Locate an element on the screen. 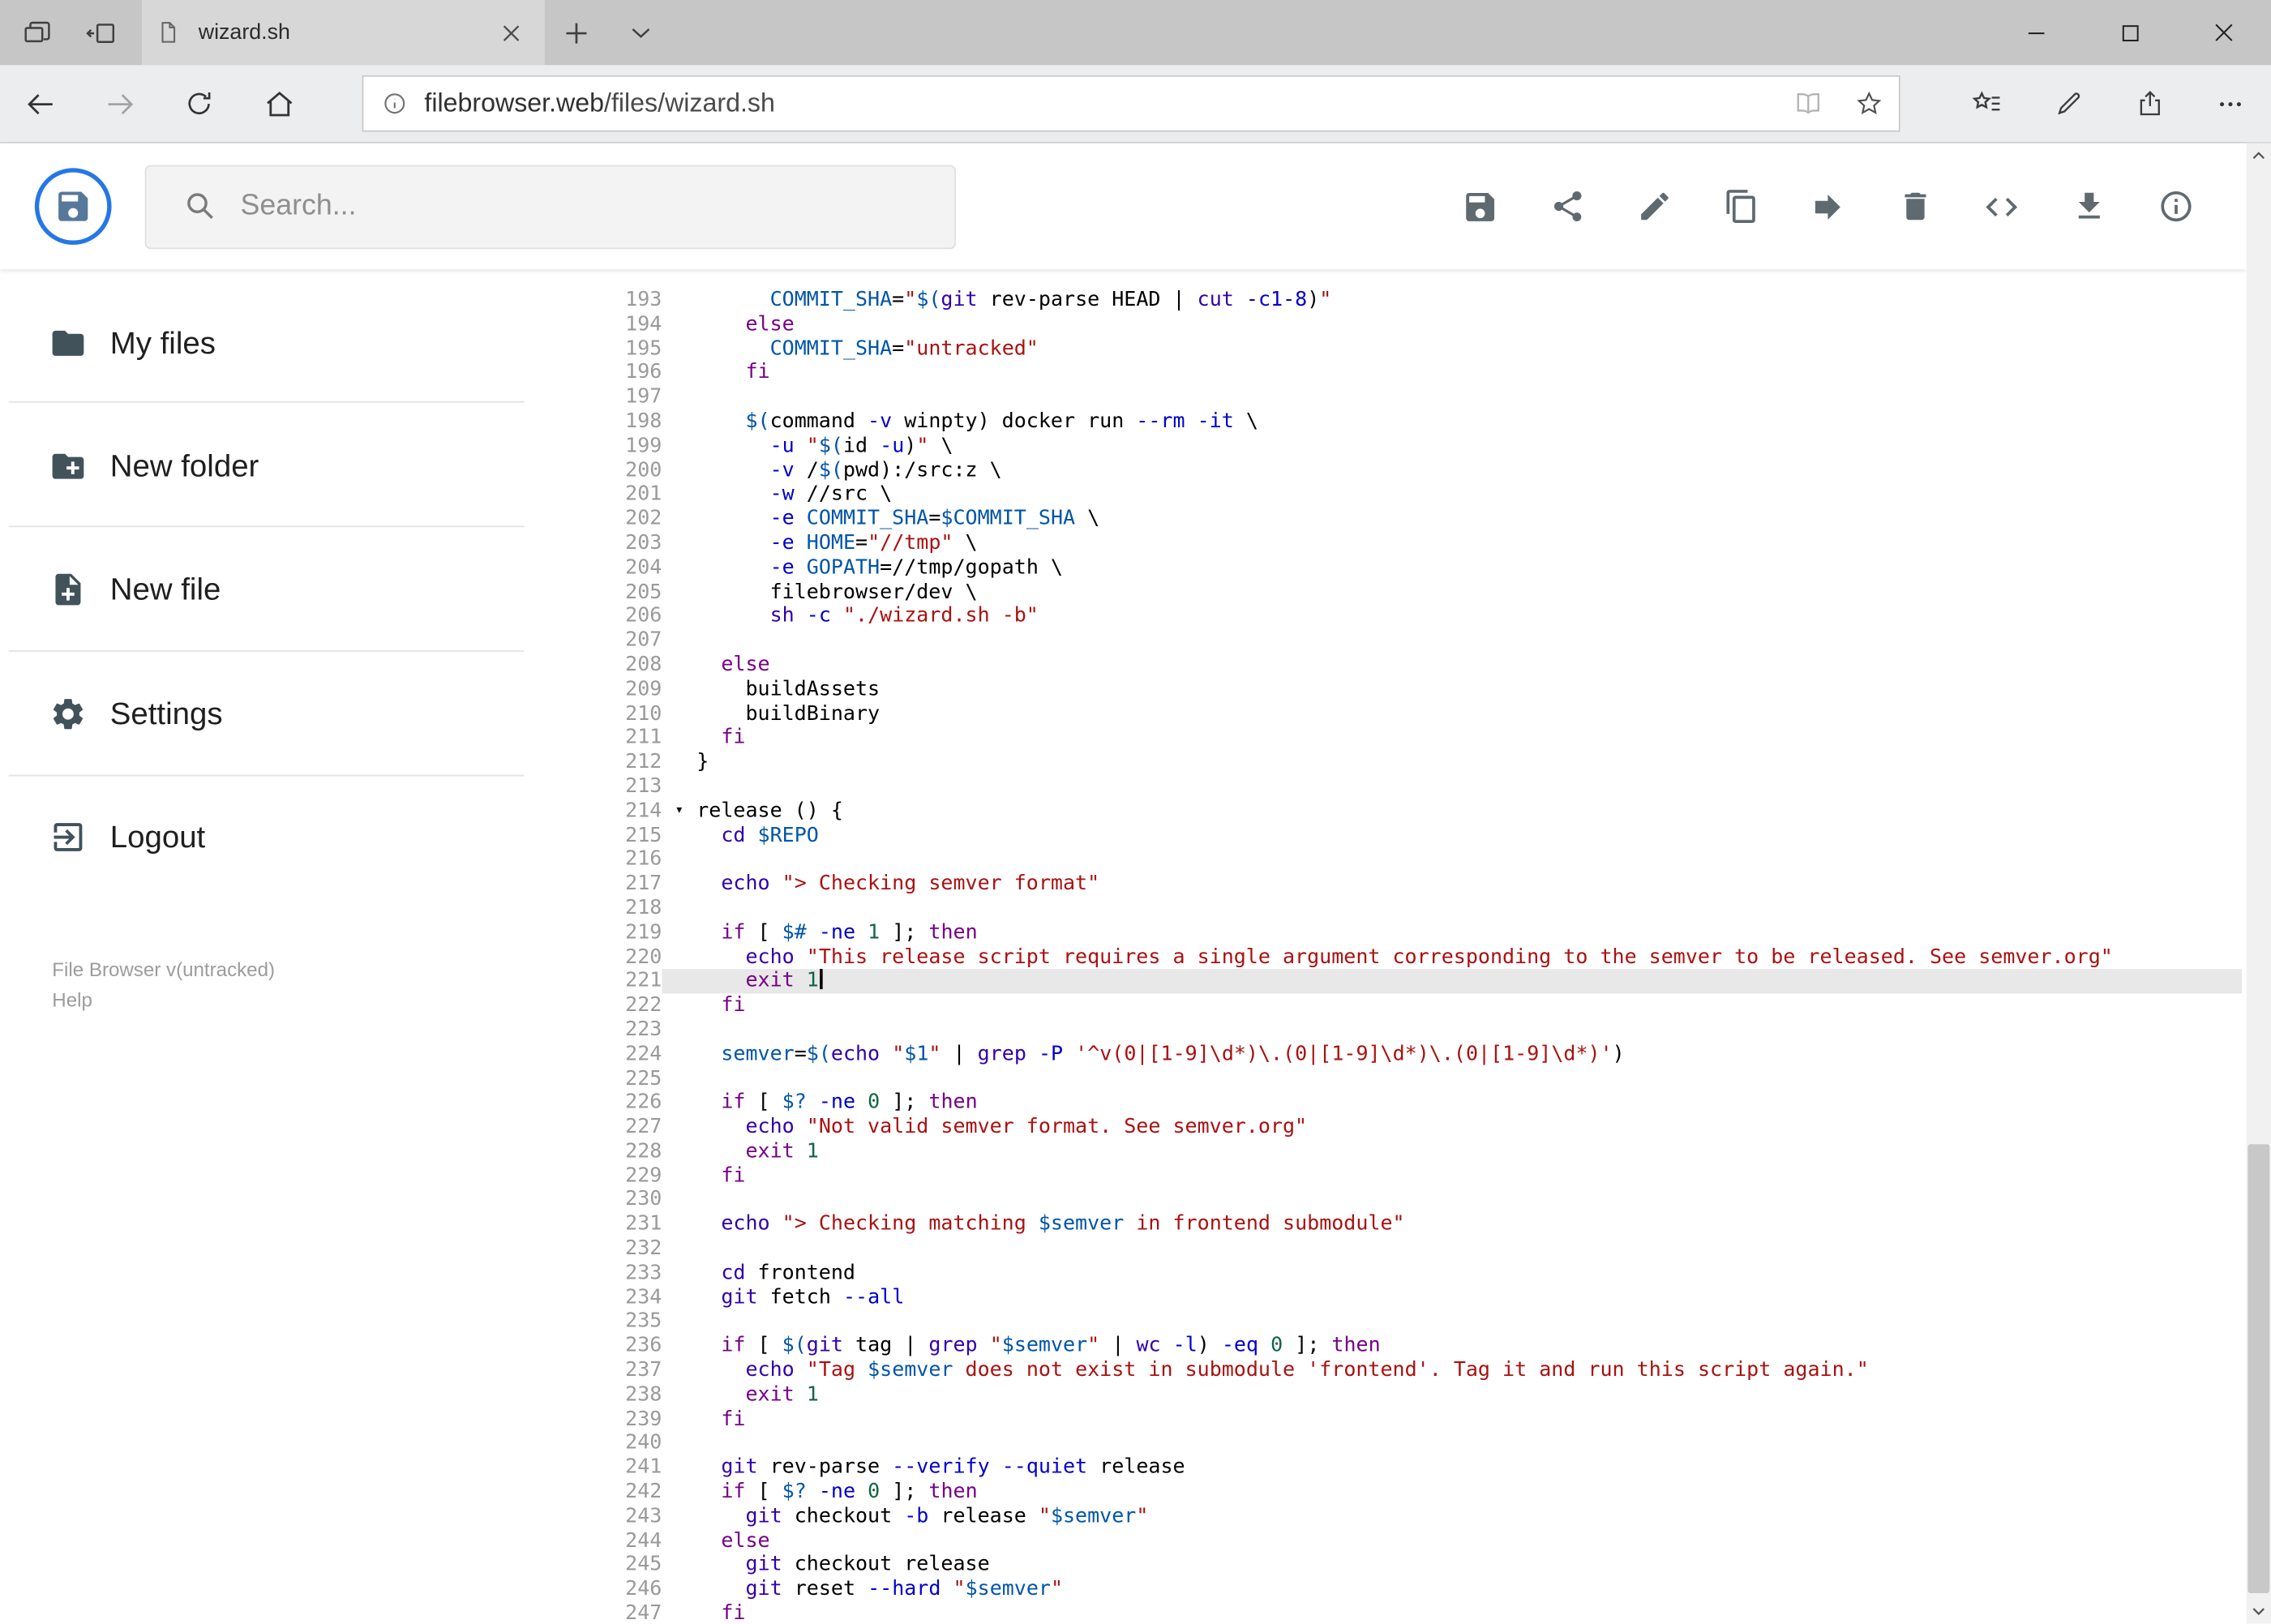  line-number: 227 is located at coordinates (624, 1128).